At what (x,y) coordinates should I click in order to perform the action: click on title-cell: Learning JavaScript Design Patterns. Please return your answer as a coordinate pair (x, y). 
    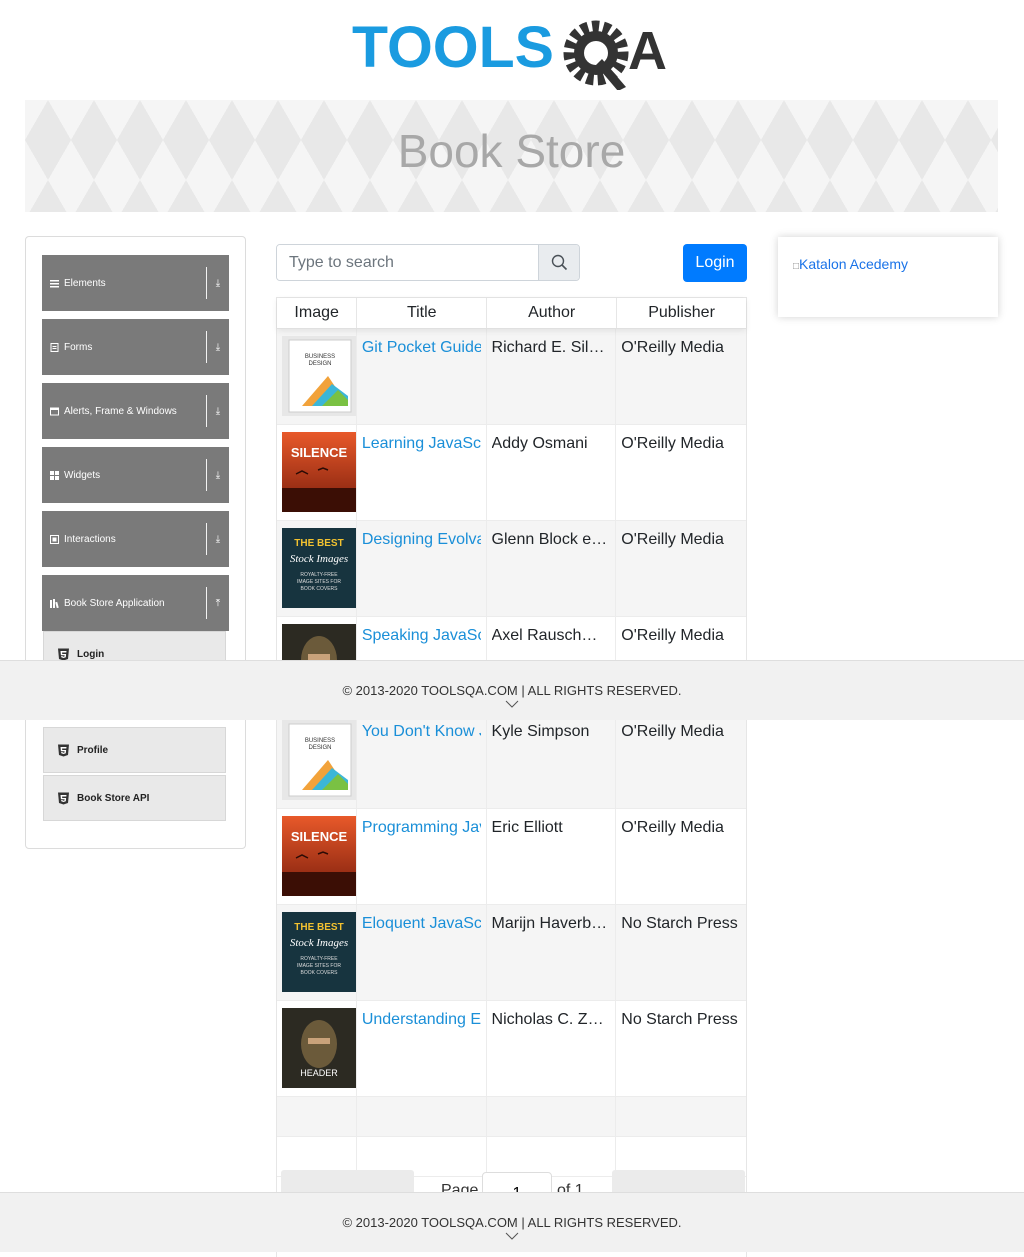
    Looking at the image, I should click on (422, 472).